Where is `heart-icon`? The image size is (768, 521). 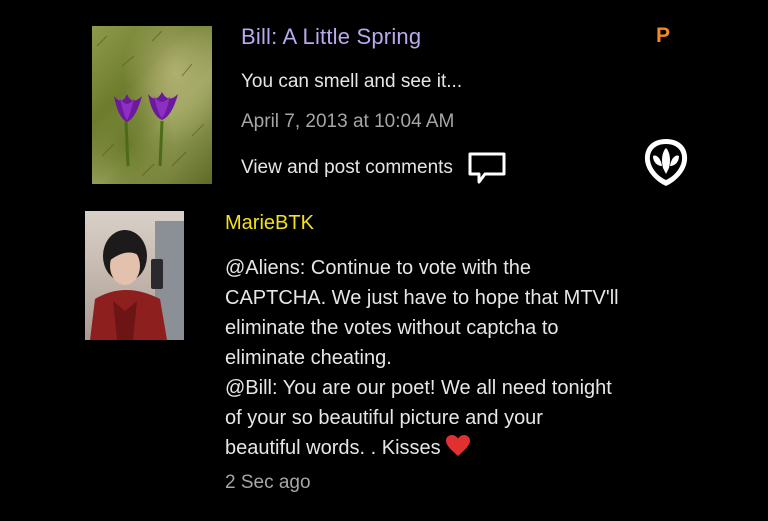 heart-icon is located at coordinates (457, 445).